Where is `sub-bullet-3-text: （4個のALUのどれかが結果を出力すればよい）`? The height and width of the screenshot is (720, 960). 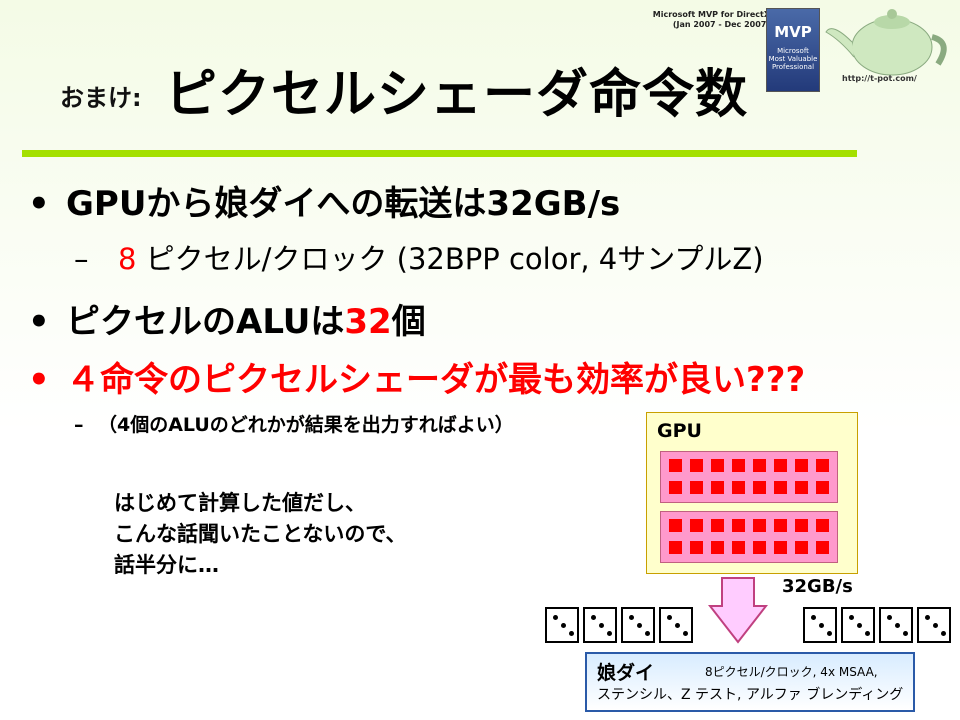 sub-bullet-3-text: （4個のALUのどれかが結果を出力すればよい） is located at coordinates (306, 425).